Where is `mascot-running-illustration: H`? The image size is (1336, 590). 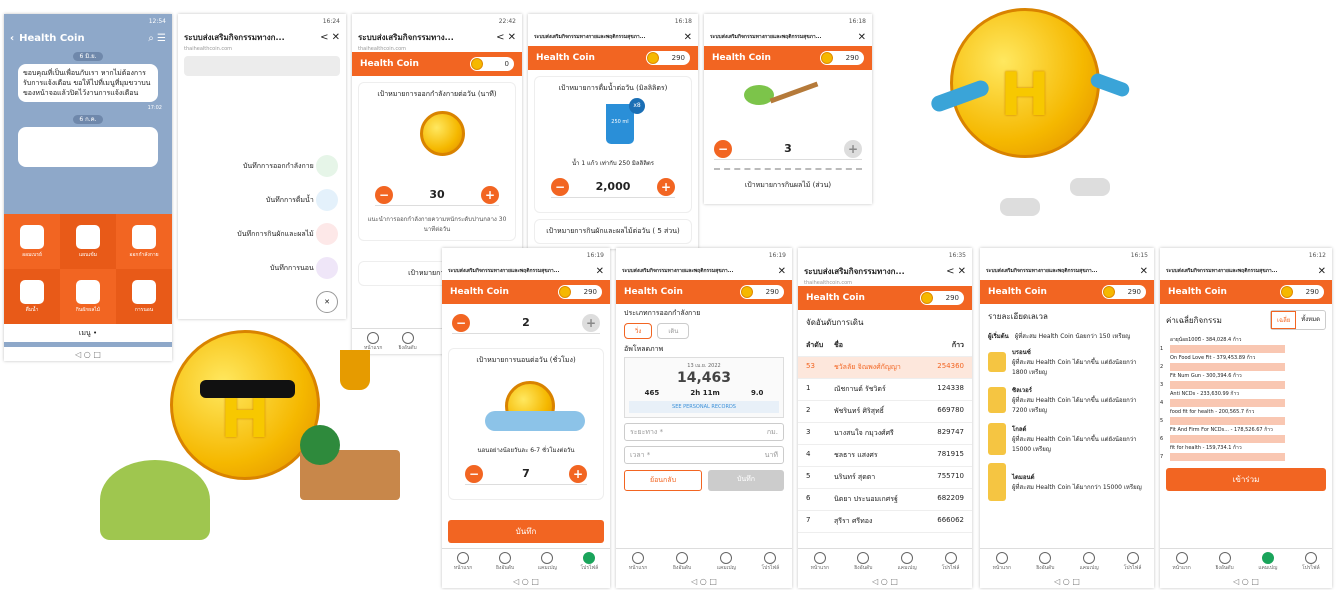
mascot-running-illustration: H is located at coordinates (1016, 123).